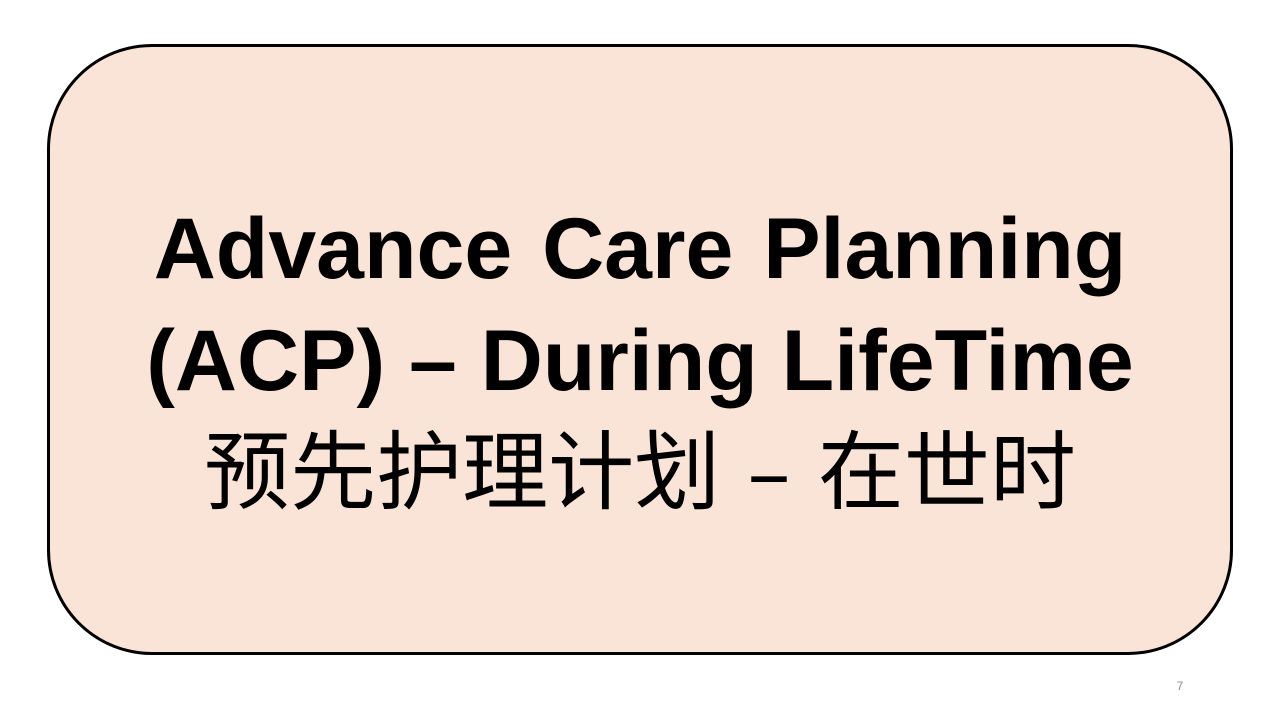 The height and width of the screenshot is (720, 1280). What do you see at coordinates (1180, 686) in the screenshot?
I see `page-number: 7` at bounding box center [1180, 686].